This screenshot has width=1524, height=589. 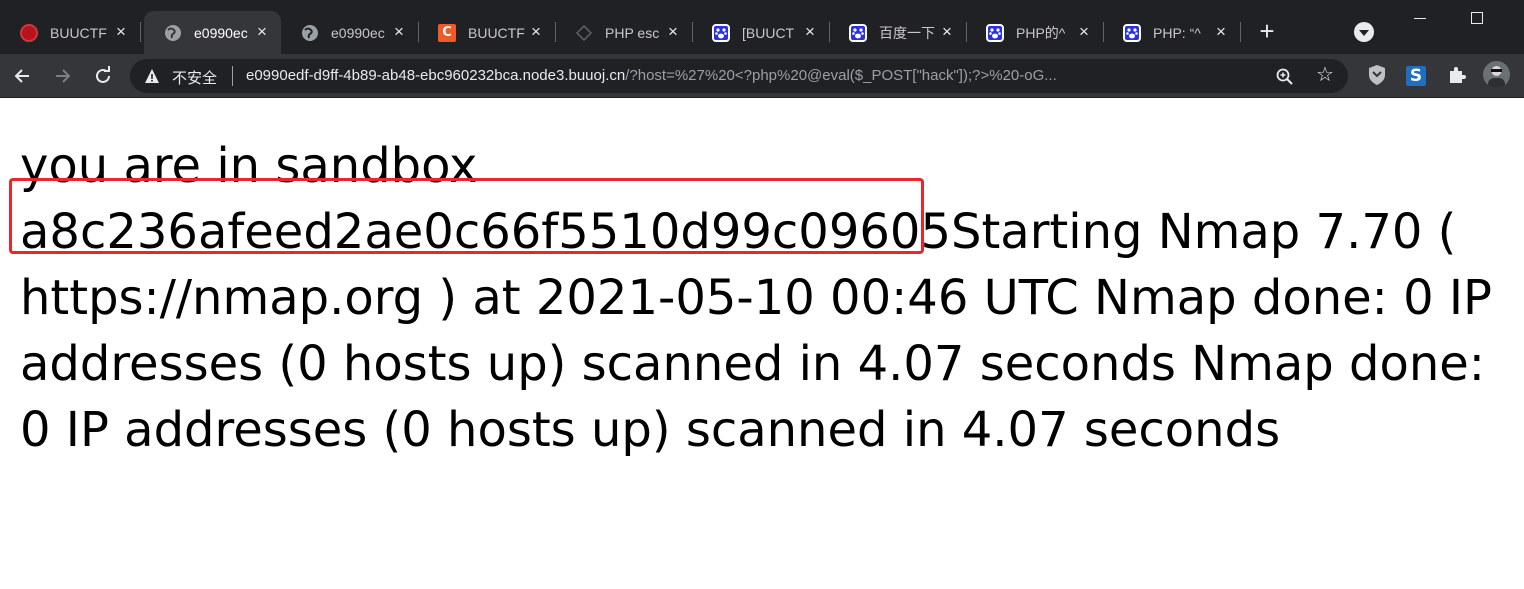 I want to click on tab-search-icon, so click(x=1364, y=32).